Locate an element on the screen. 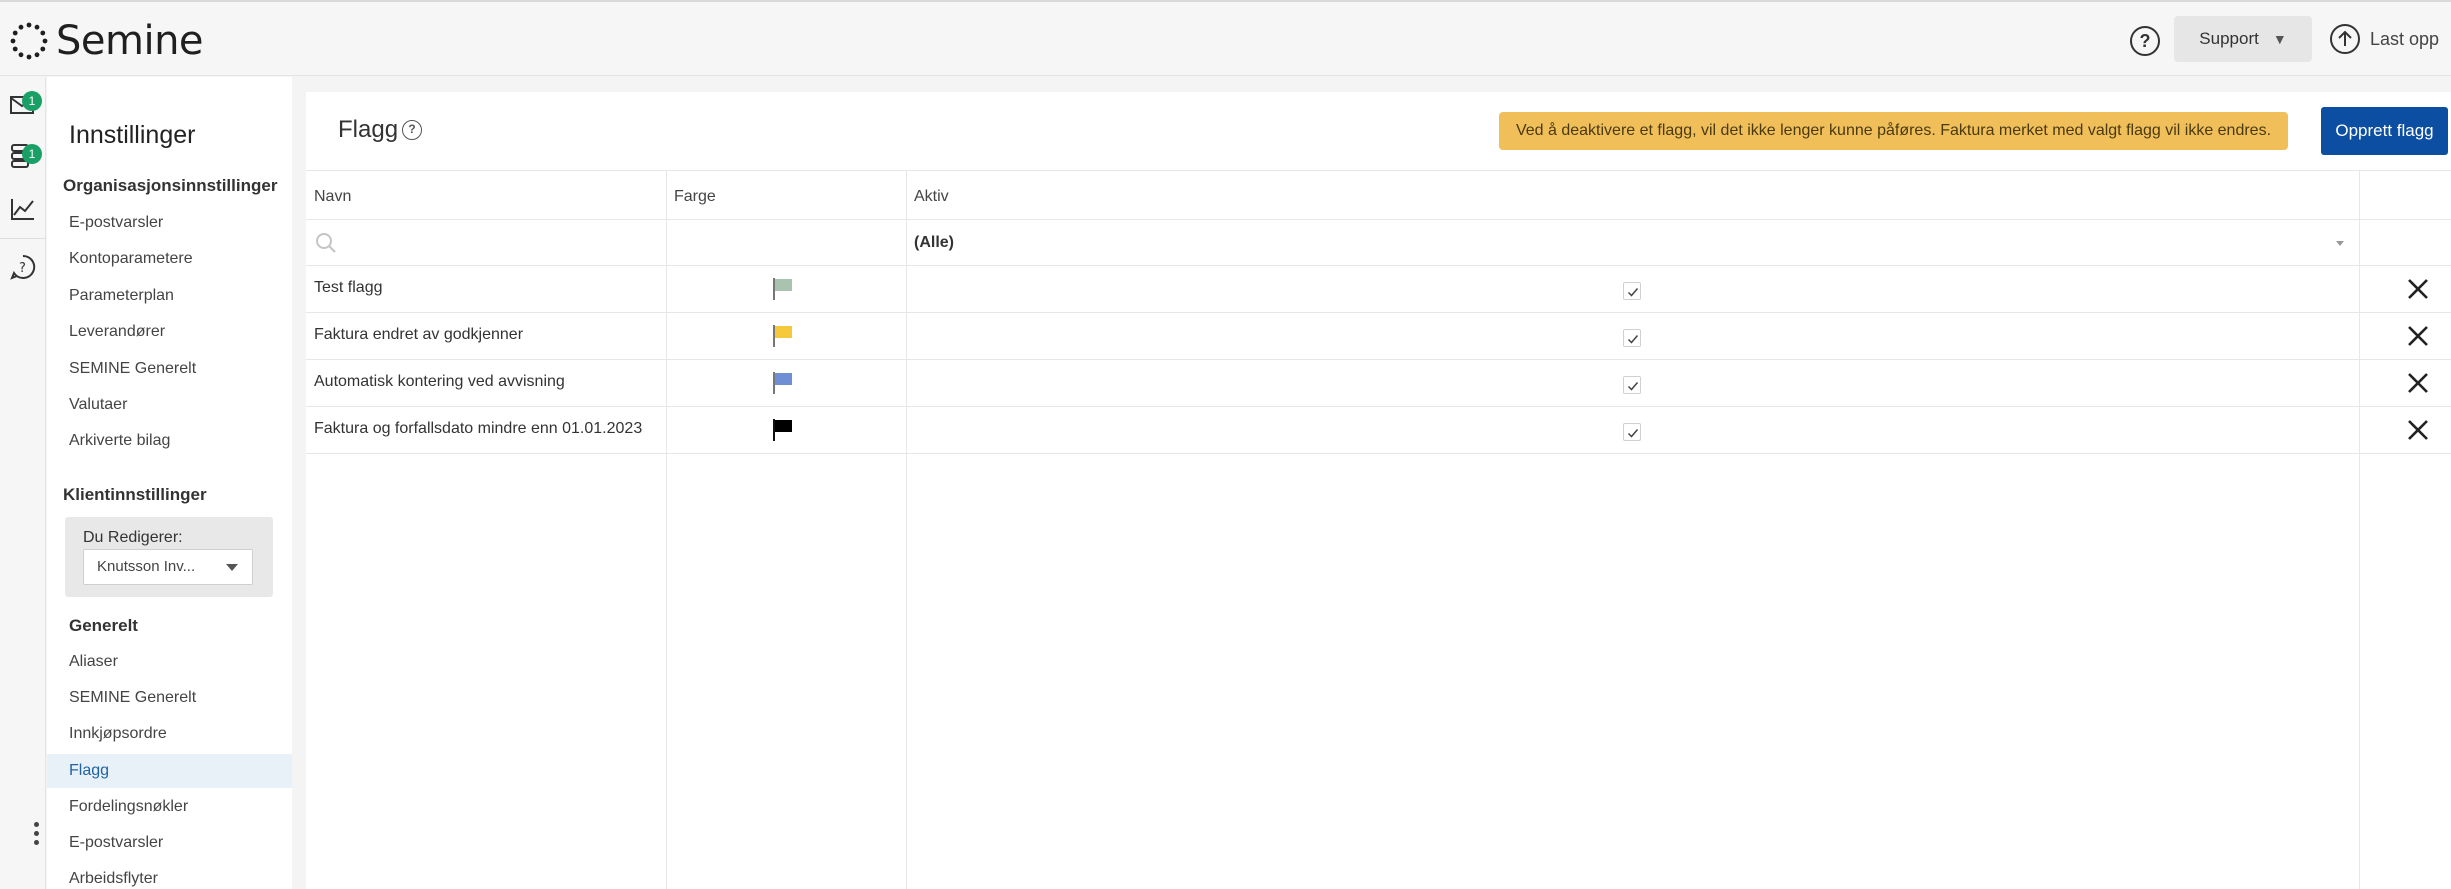 The image size is (2451, 889). sidebar-item-parameter-plan: Parameterplan is located at coordinates (121, 296).